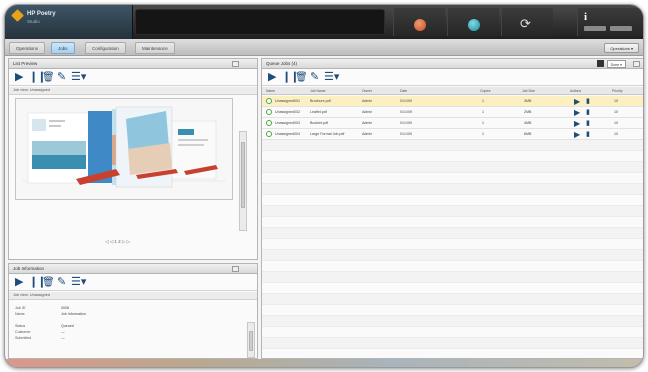 Image resolution: width=648 pixels, height=372 pixels. Describe the element at coordinates (528, 112) in the screenshot. I see `cell-size: 2MB` at that location.